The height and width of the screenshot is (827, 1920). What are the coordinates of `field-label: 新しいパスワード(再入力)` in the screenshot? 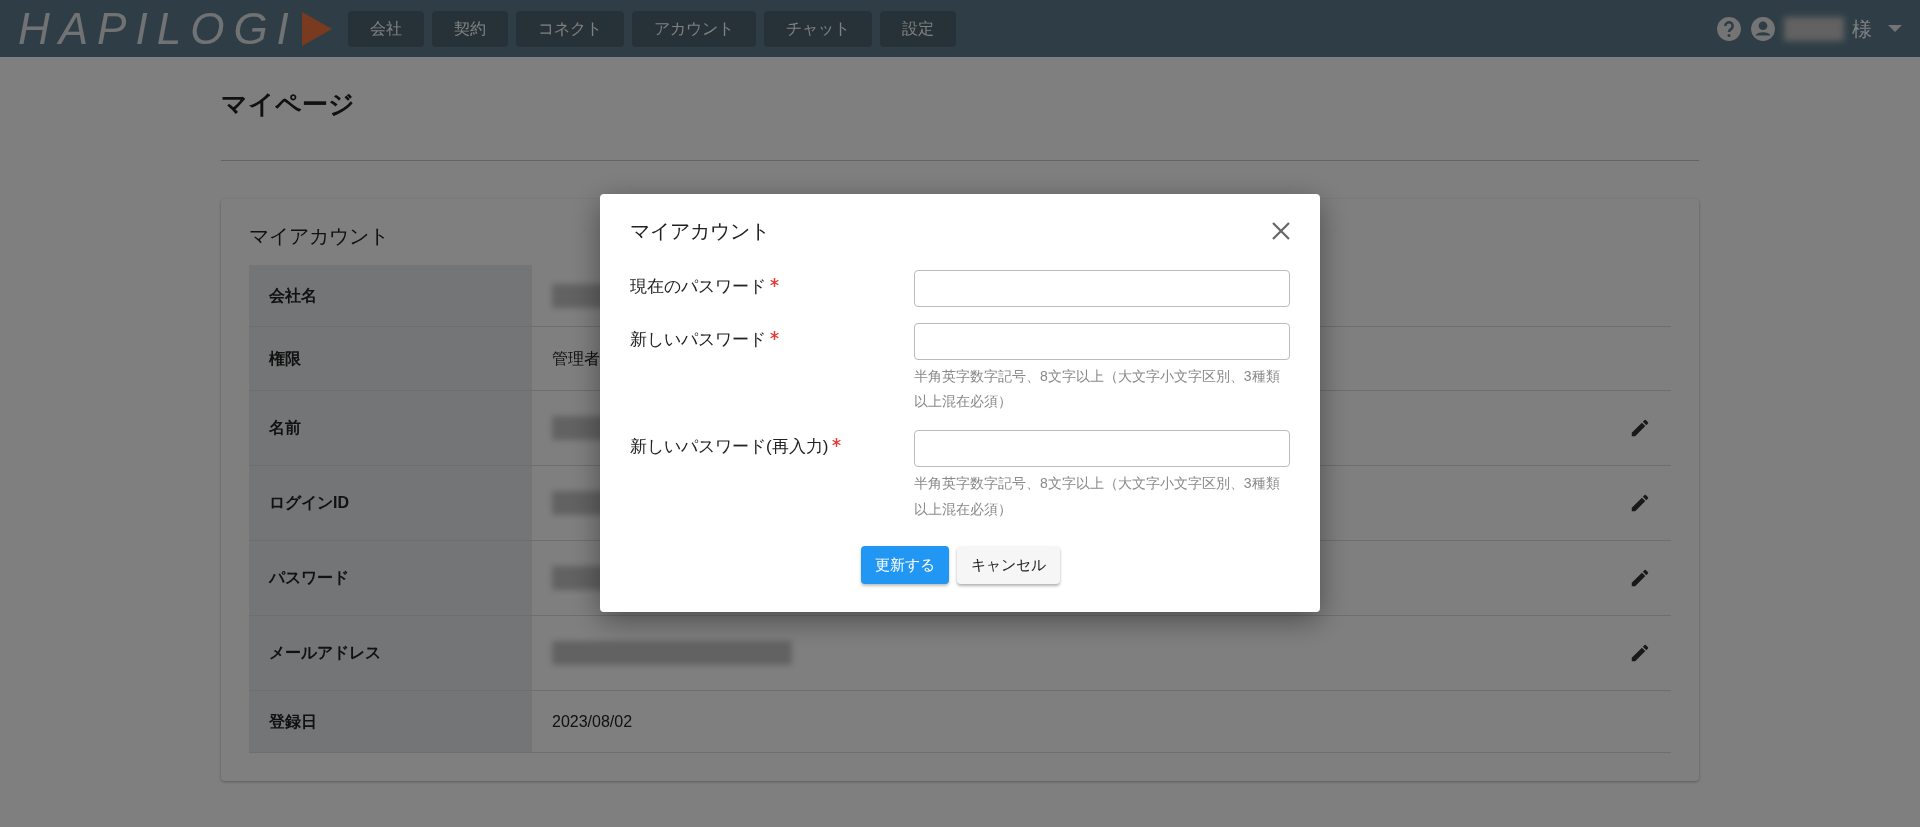 It's located at (729, 447).